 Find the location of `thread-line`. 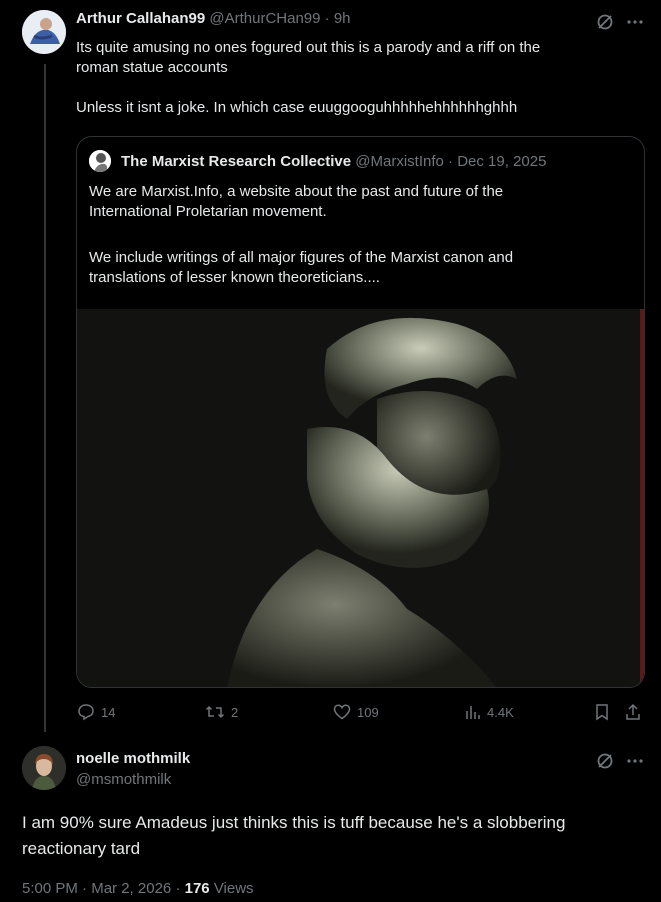

thread-line is located at coordinates (45, 398).